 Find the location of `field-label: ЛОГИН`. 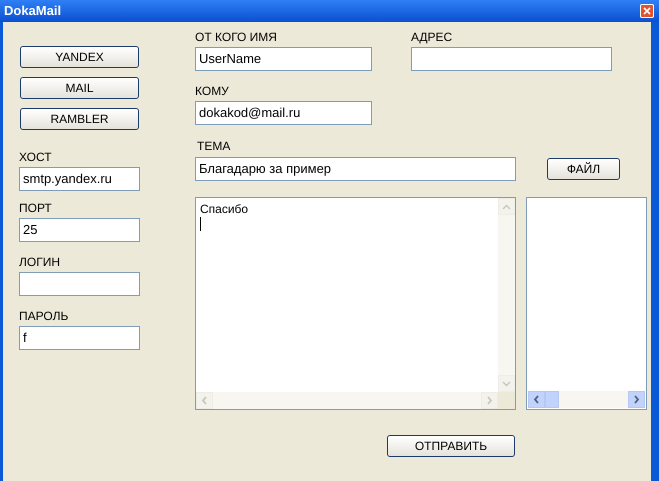

field-label: ЛОГИН is located at coordinates (40, 262).